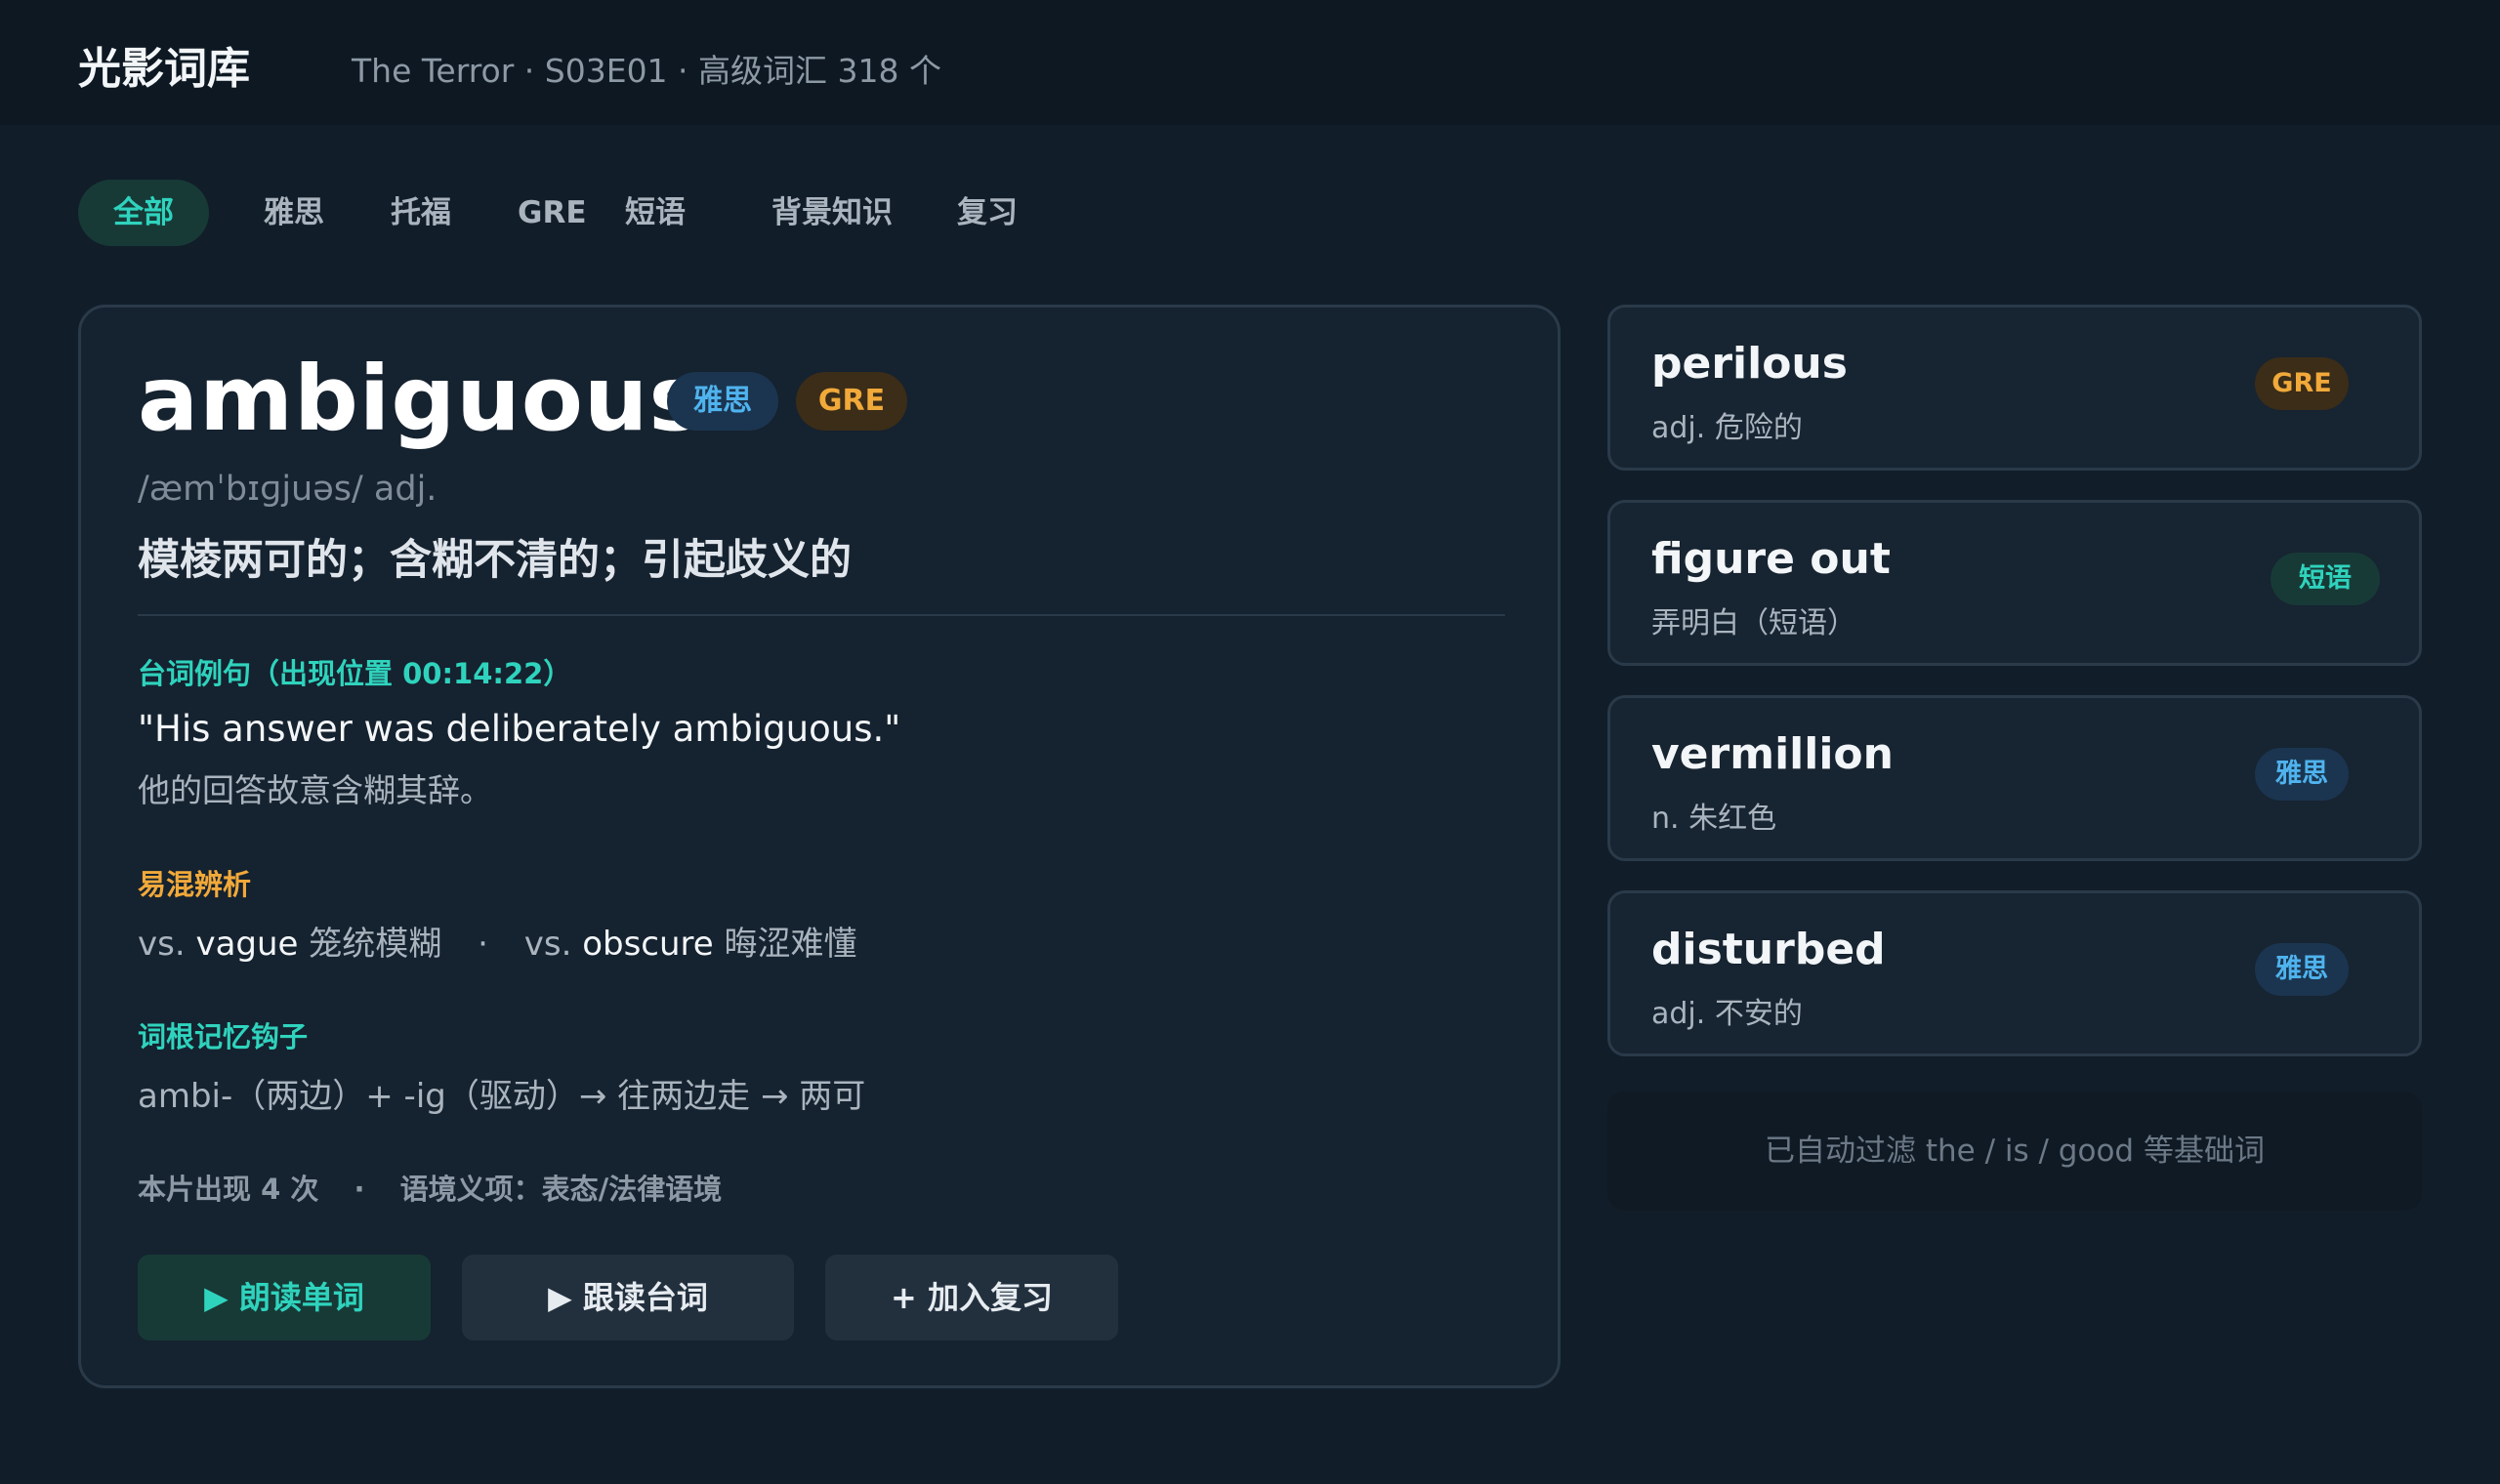  I want to click on root-memory-text: ambi-（两边）+ -ig（驱动）→ 往两边走 → 两可, so click(502, 1096).